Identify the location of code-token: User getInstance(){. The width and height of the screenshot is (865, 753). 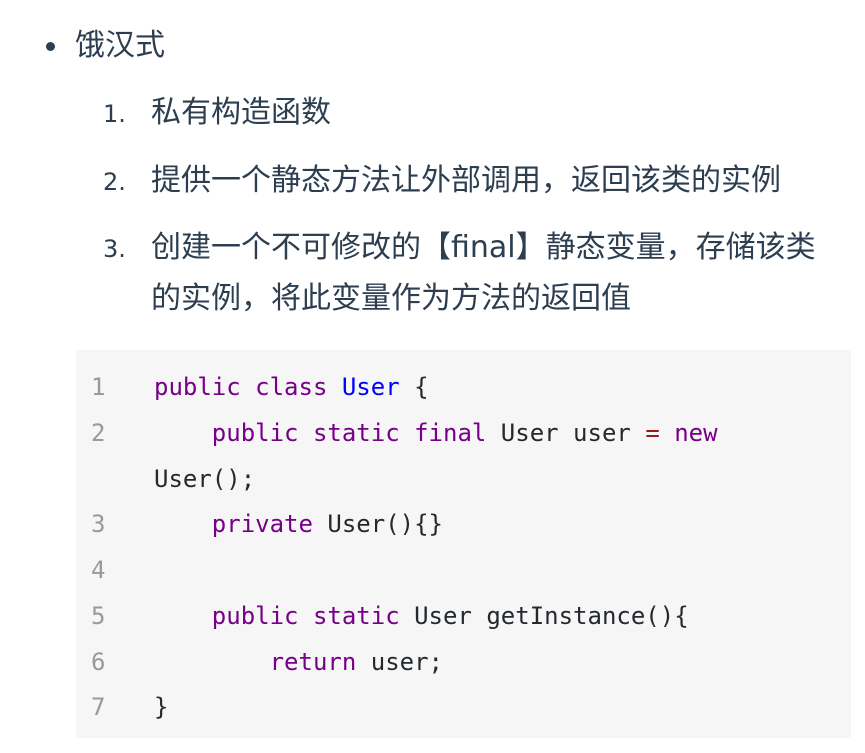
(544, 616).